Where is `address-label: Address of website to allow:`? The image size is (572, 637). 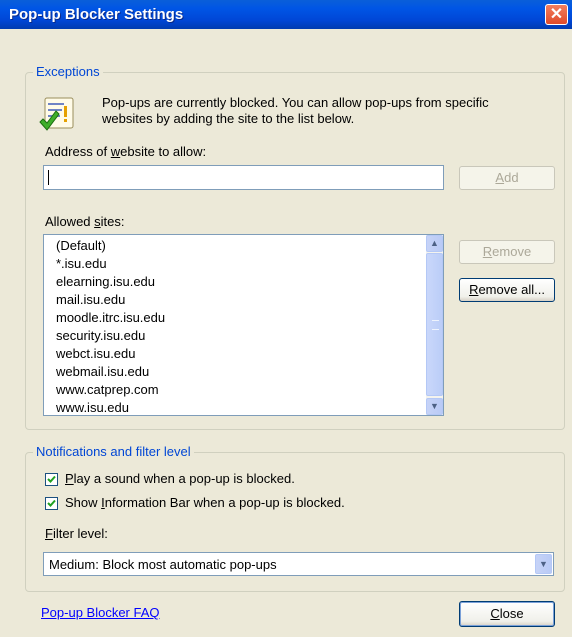
address-label: Address of website to allow: is located at coordinates (126, 151).